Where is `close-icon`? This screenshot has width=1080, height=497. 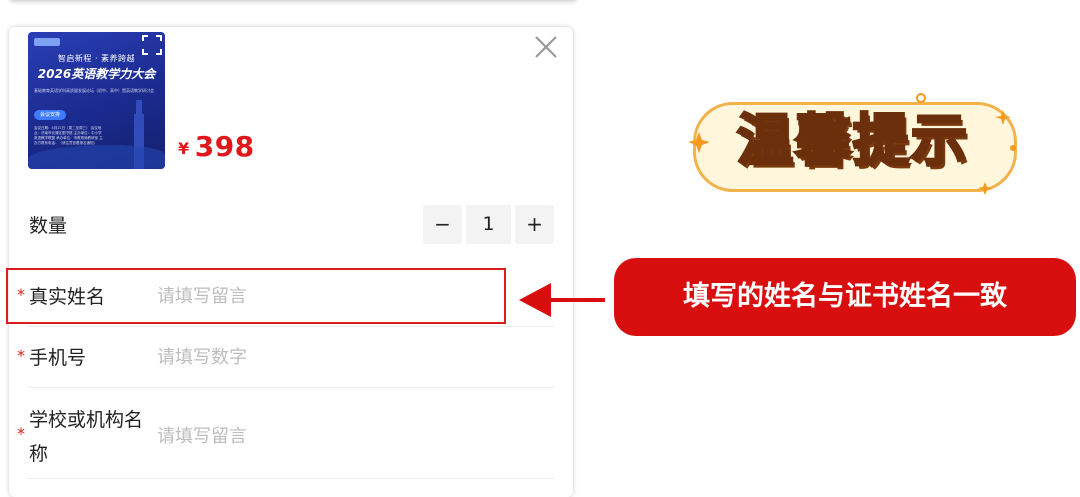 close-icon is located at coordinates (546, 47).